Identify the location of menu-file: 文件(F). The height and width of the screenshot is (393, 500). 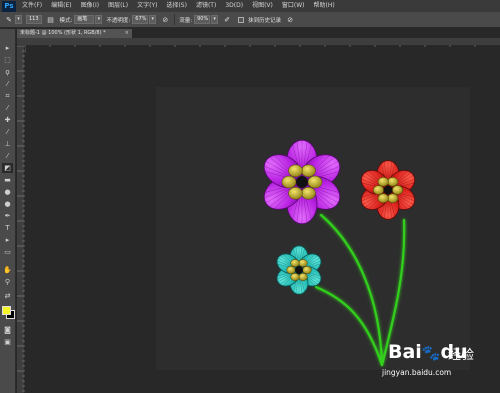
(32, 6).